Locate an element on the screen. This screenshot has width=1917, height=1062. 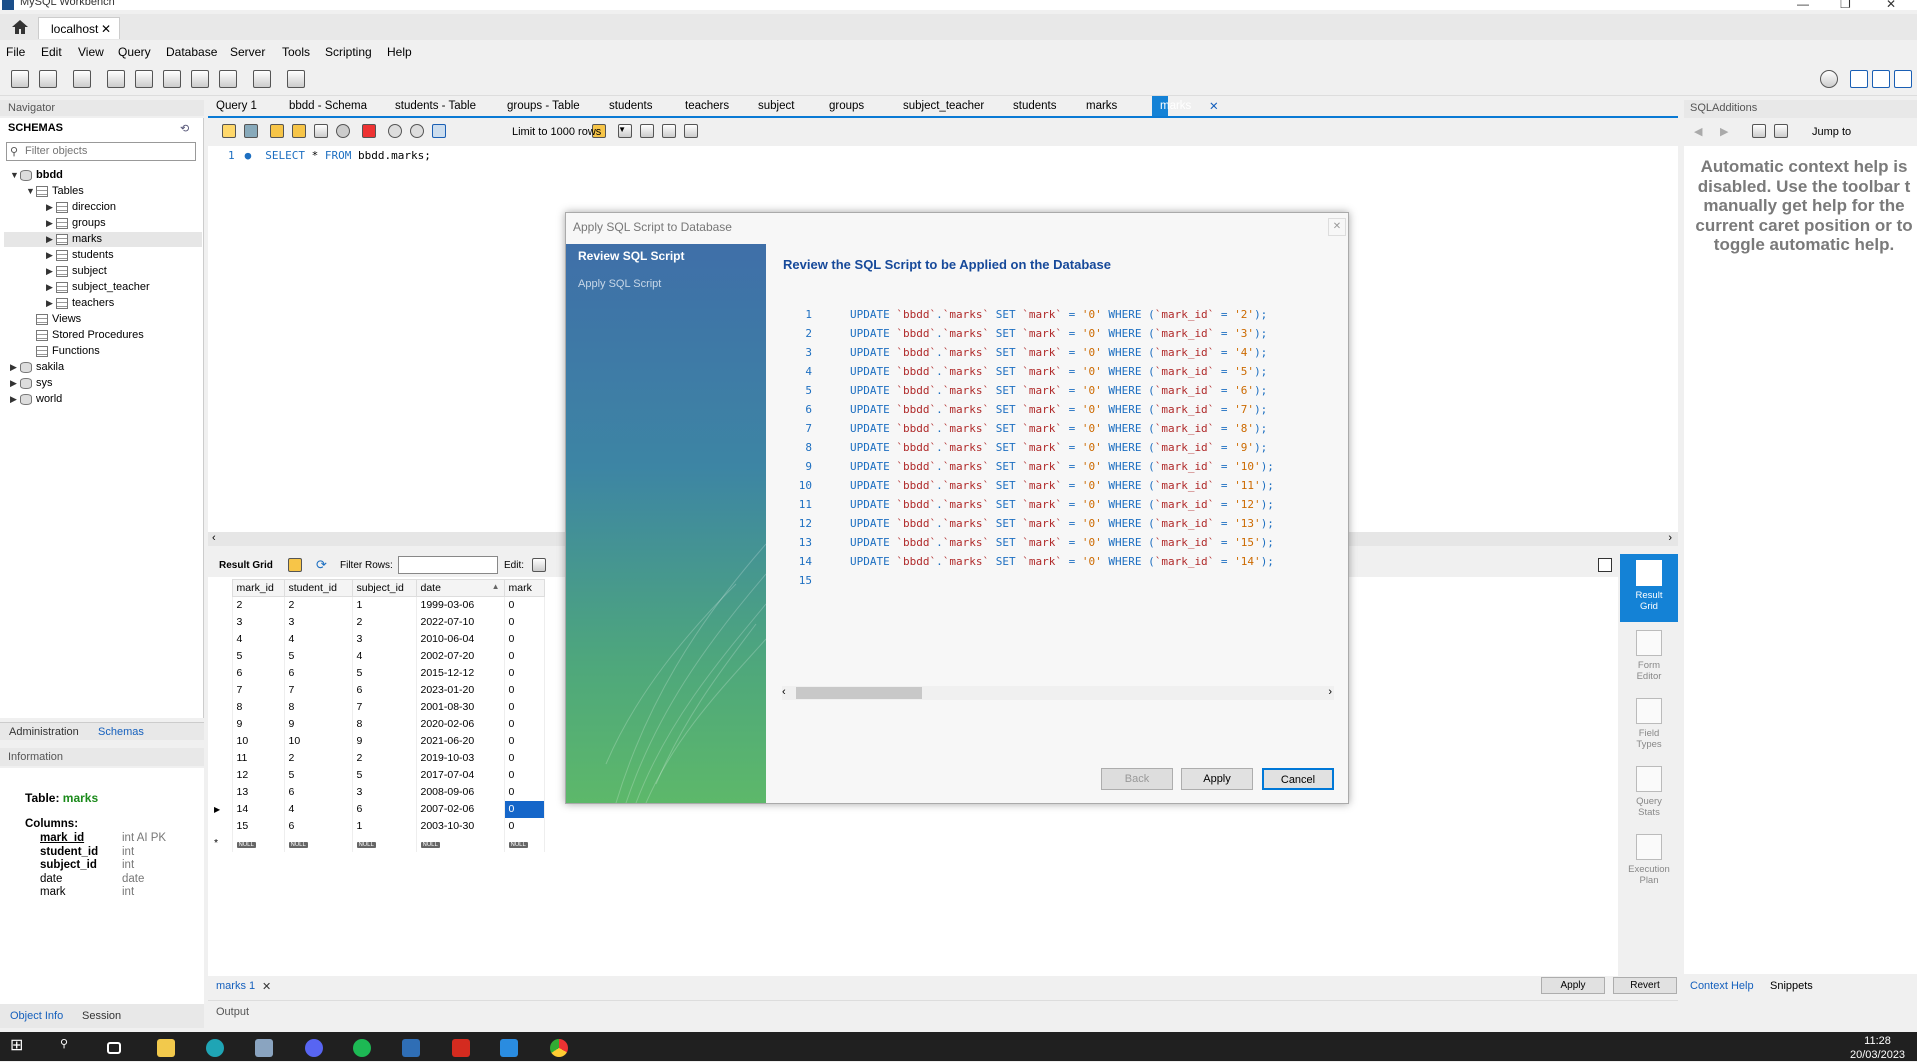
save-icon is located at coordinates (251, 131).